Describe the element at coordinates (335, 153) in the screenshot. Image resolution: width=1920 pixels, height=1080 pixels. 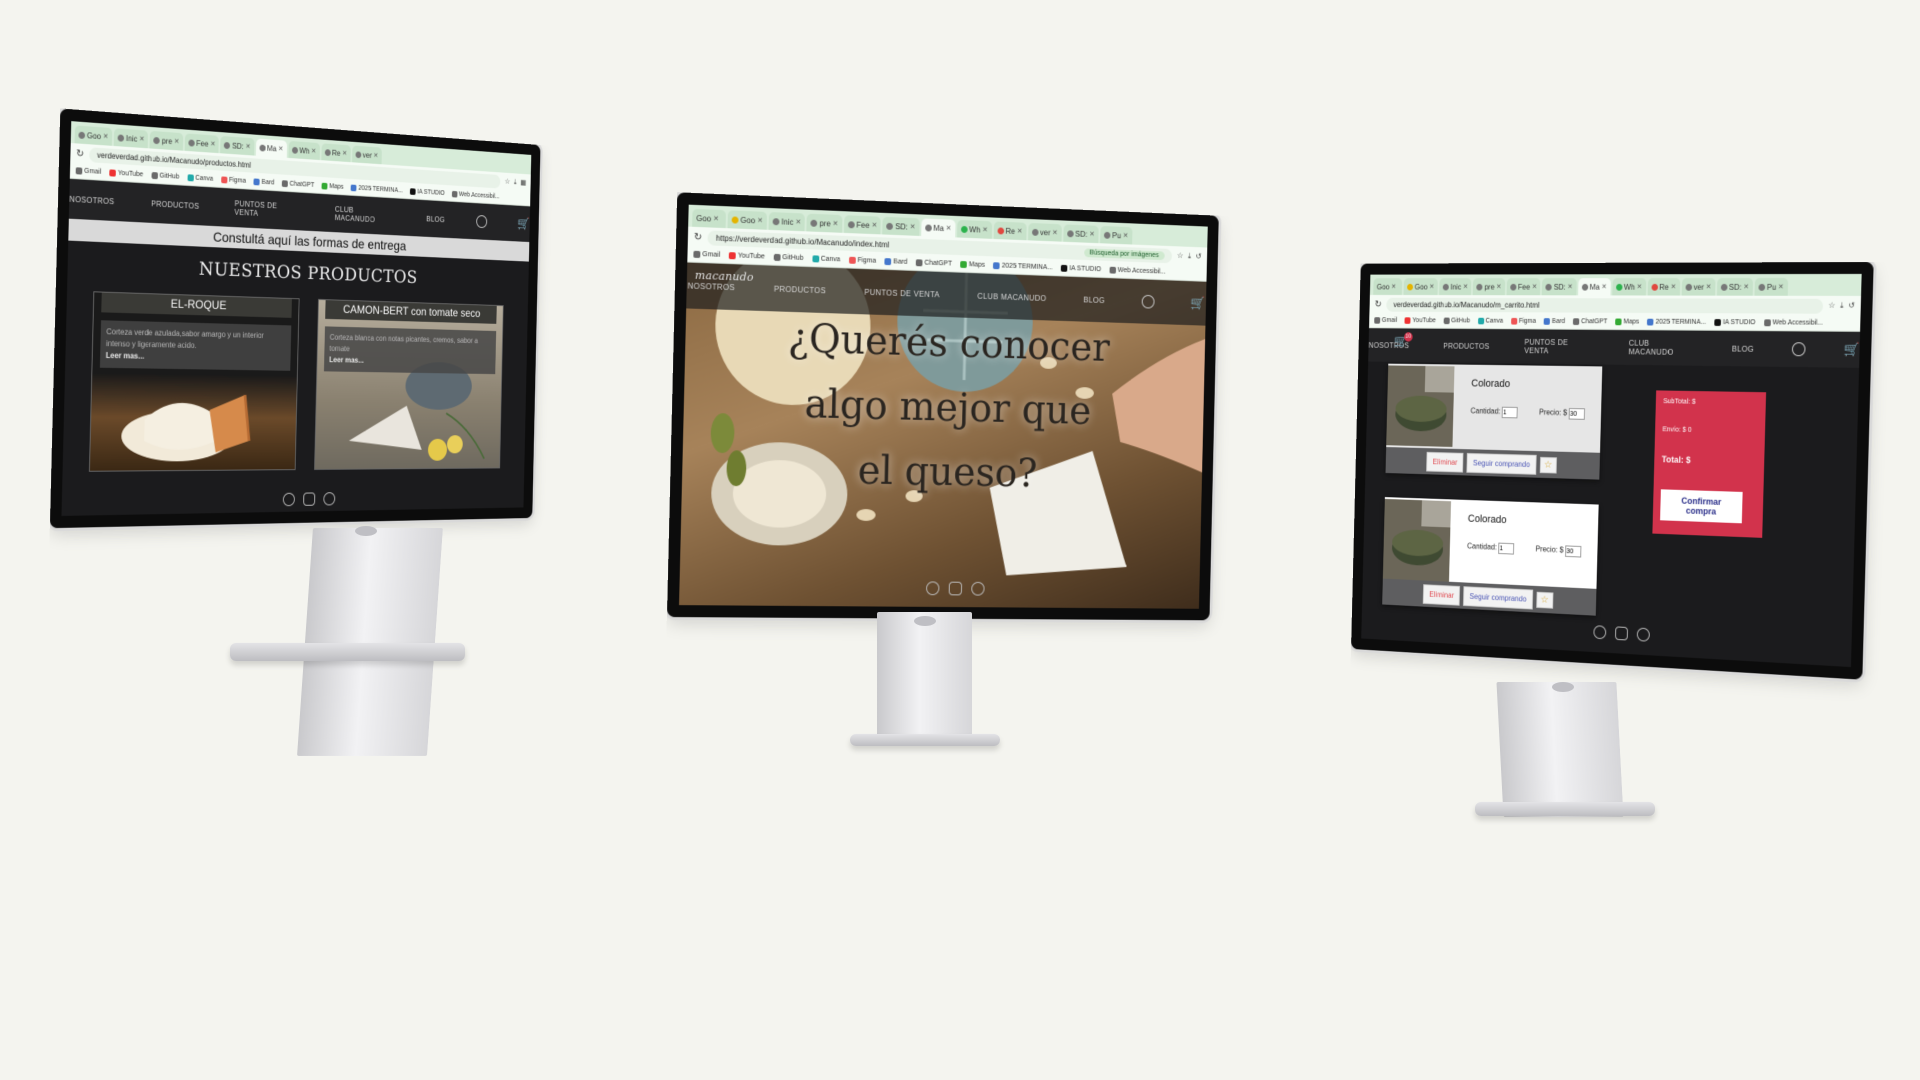
I see `browser-tab: Re ✕` at that location.